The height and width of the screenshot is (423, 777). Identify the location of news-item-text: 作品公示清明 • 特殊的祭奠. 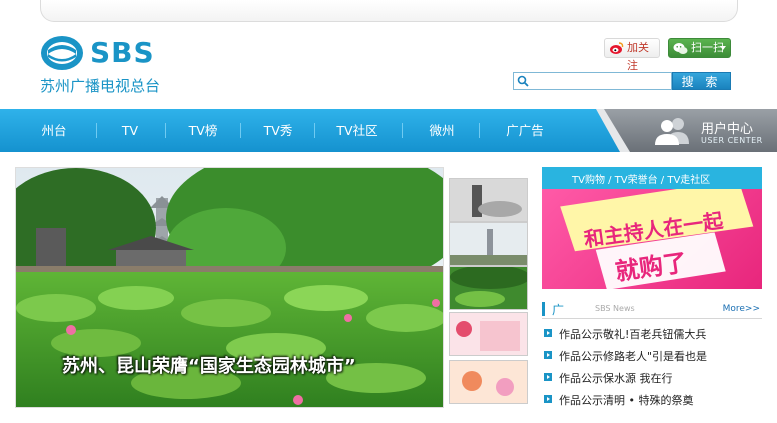
(626, 400).